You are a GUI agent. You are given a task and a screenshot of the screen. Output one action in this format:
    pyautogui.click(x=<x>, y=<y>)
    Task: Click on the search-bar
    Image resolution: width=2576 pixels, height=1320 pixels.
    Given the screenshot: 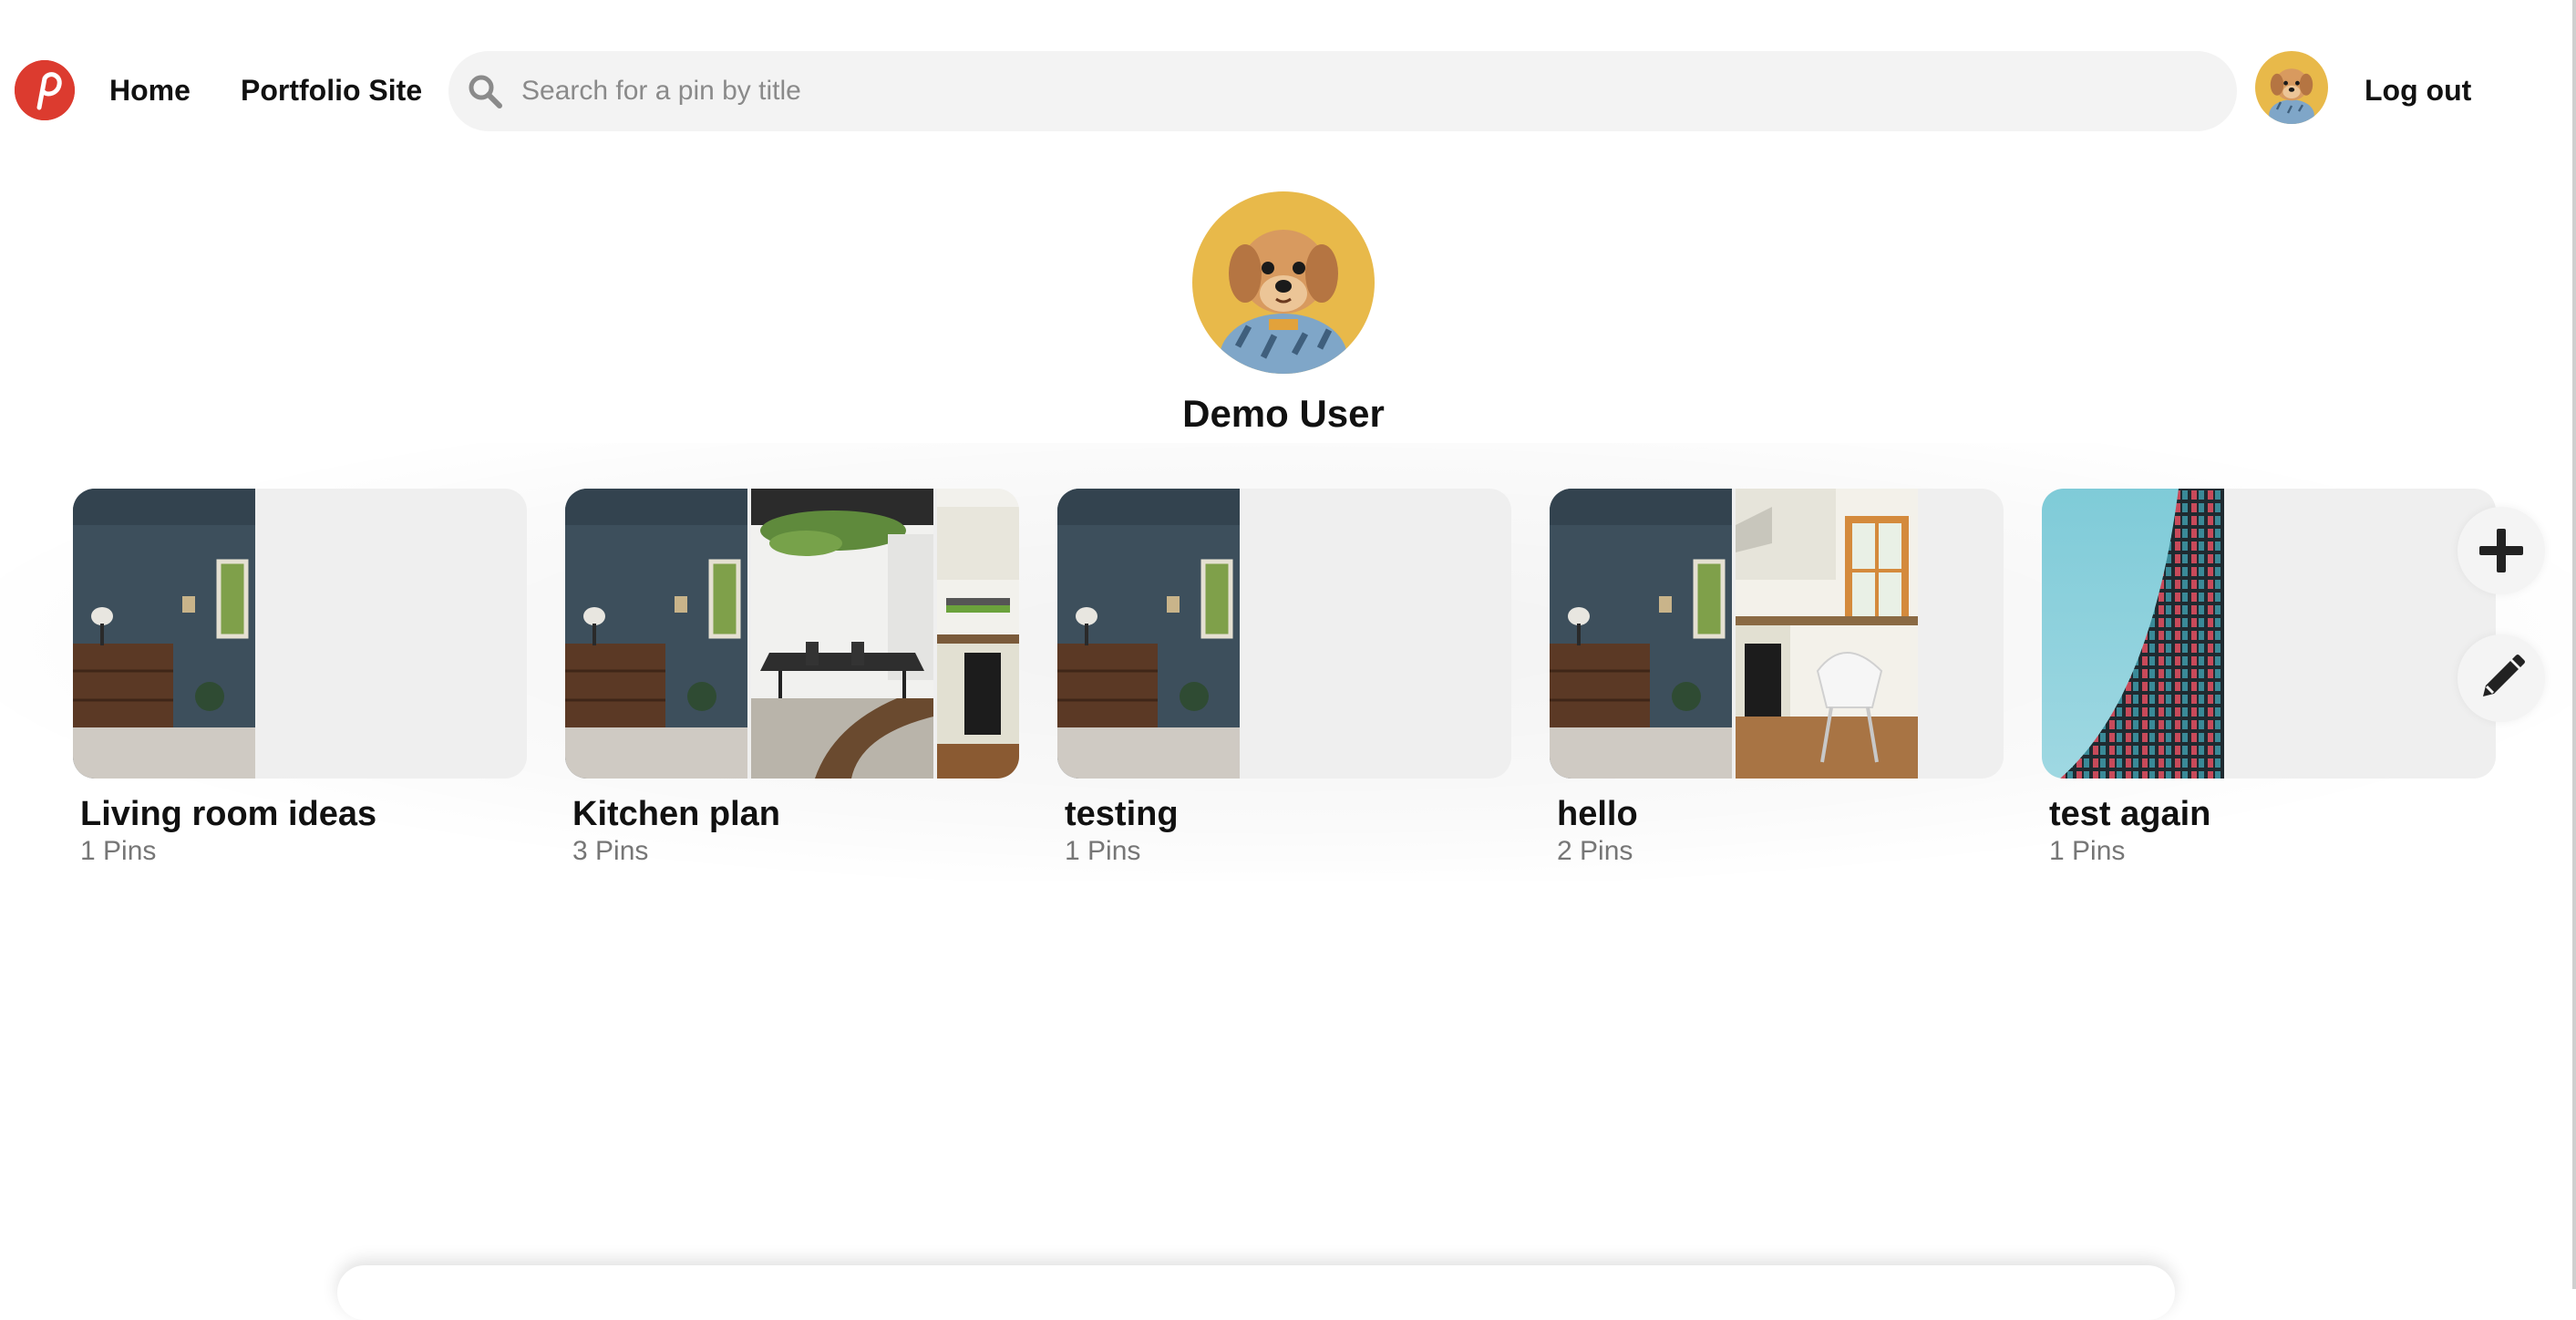 What is the action you would take?
    pyautogui.click(x=1342, y=91)
    